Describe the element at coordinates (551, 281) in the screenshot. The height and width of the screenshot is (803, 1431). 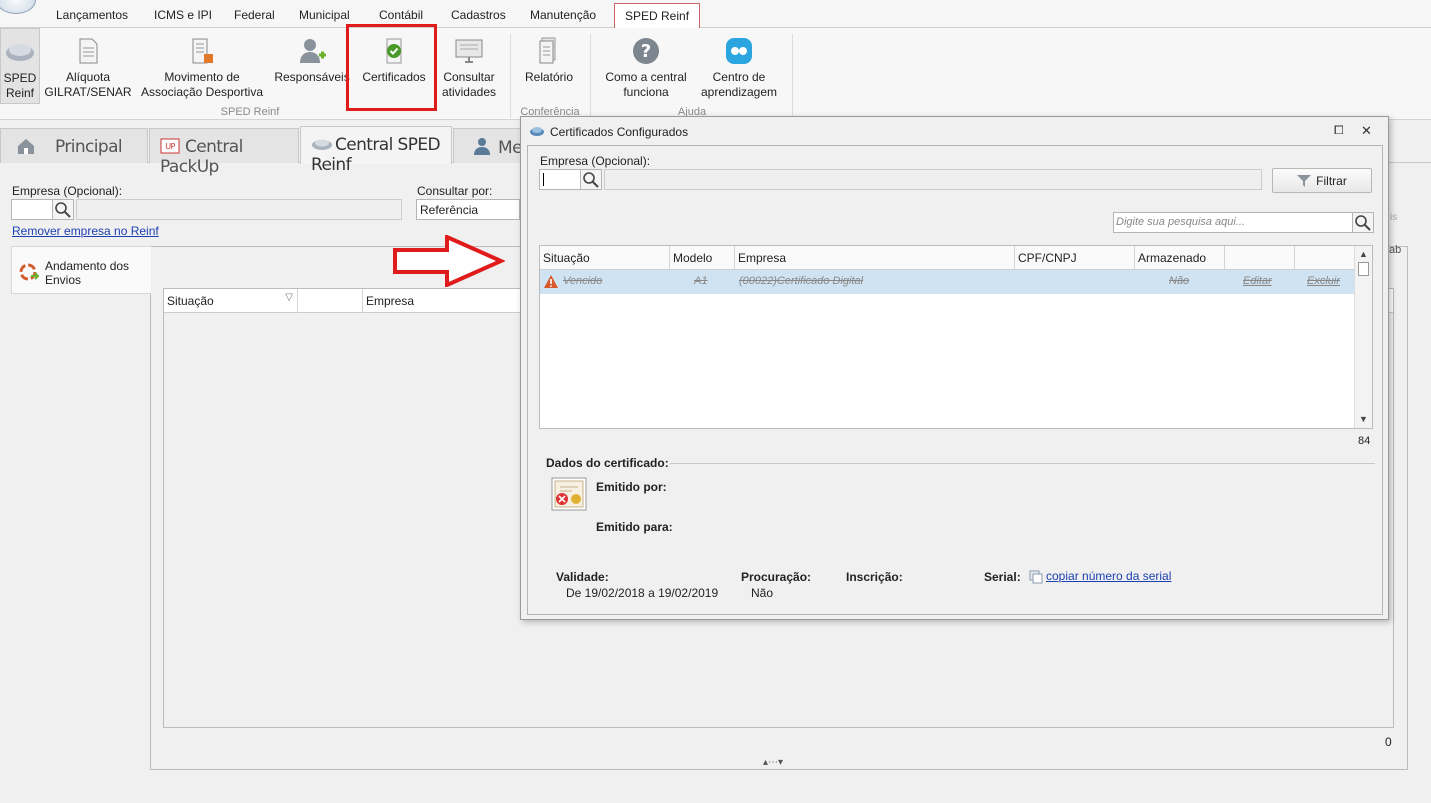
I see `warning-icon` at that location.